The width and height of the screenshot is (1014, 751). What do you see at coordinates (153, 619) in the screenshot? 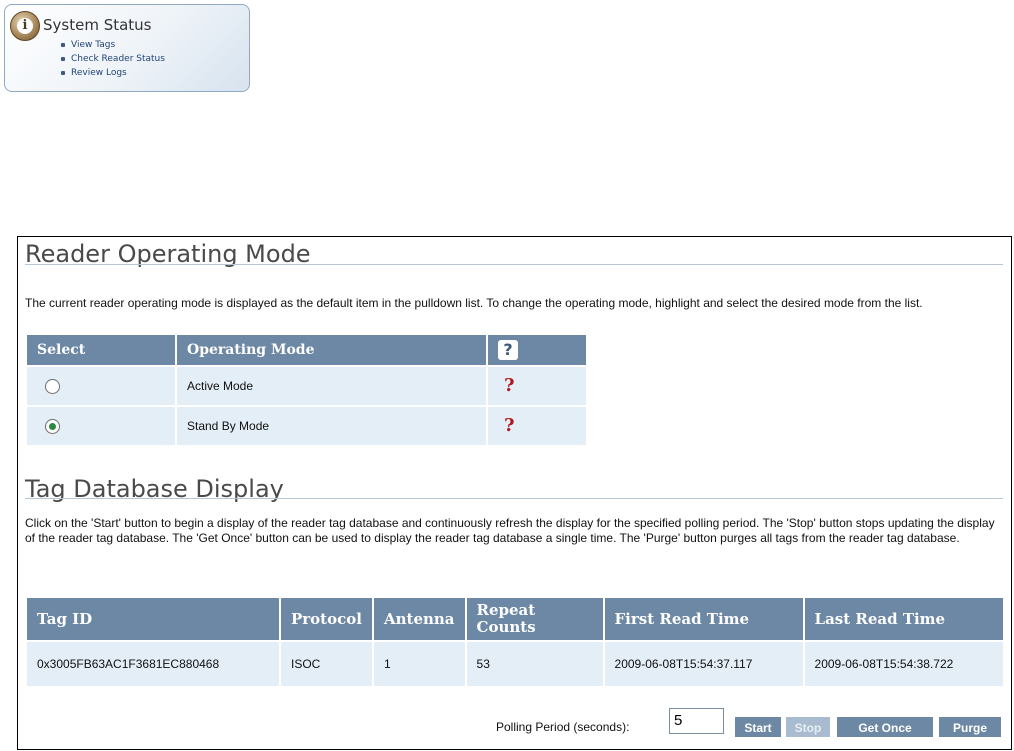
I see `col-tag-id: Tag ID` at bounding box center [153, 619].